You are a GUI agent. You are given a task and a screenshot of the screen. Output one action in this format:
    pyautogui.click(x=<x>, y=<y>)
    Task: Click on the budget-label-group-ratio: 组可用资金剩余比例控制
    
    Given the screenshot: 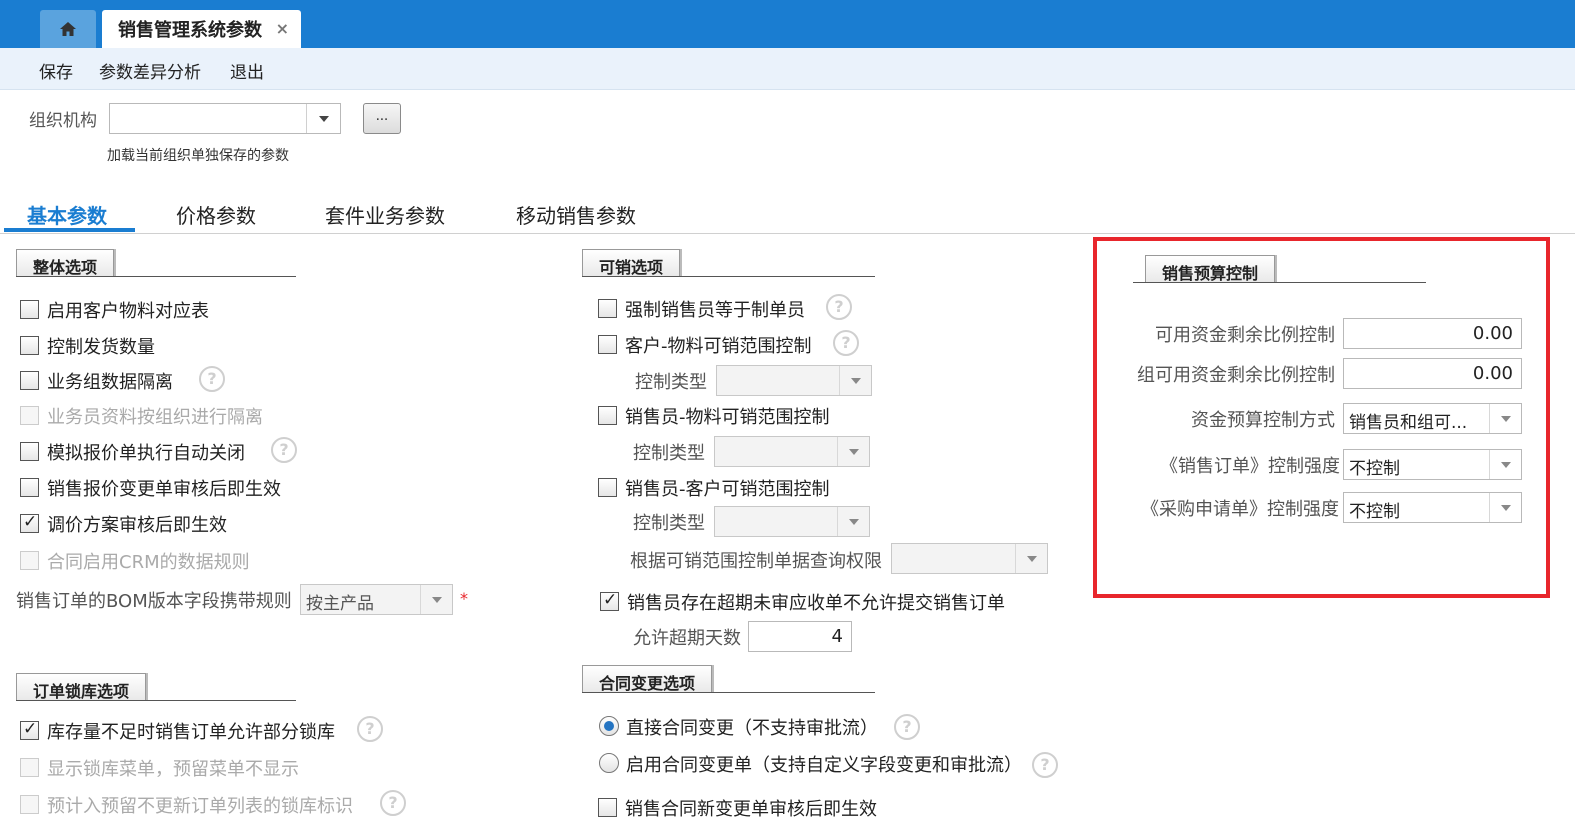 What is the action you would take?
    pyautogui.click(x=1236, y=375)
    